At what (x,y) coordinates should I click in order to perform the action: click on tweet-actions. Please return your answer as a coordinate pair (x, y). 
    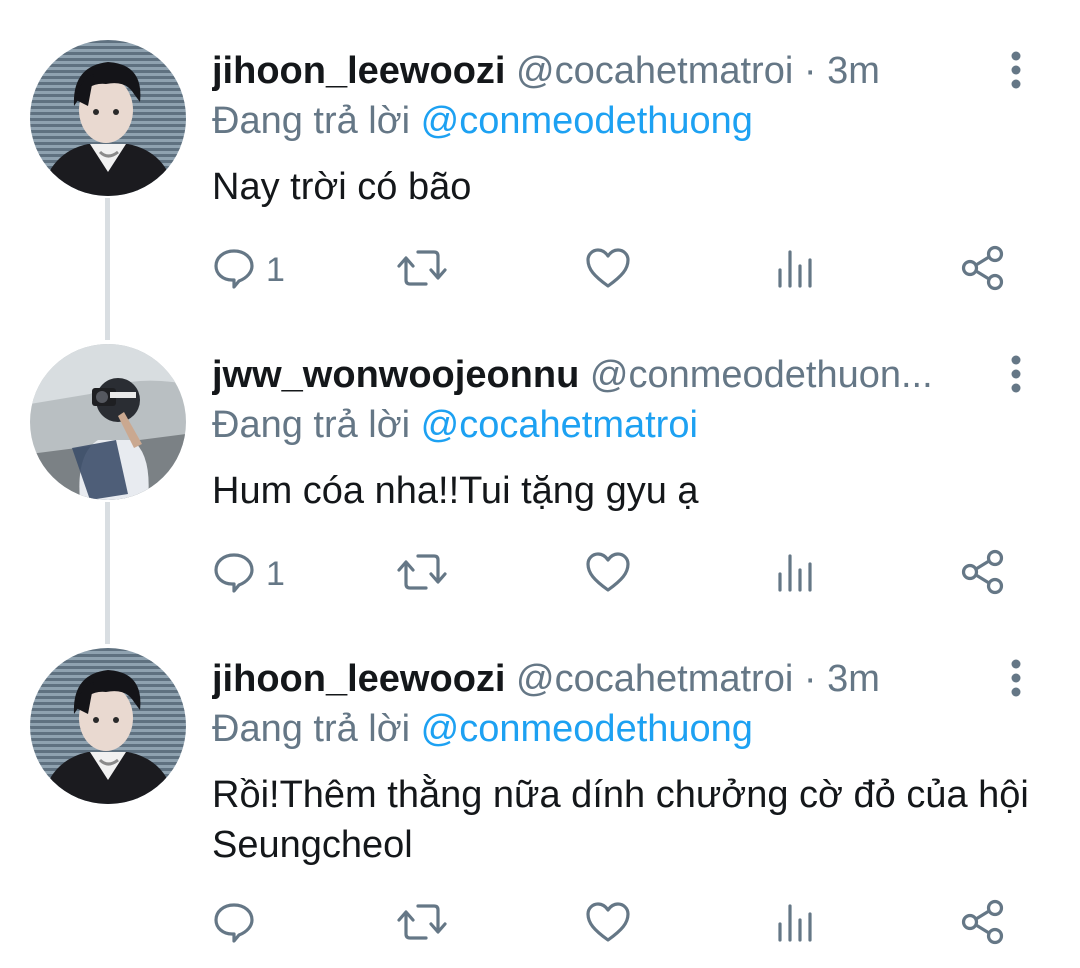
    Looking at the image, I should click on (612, 924).